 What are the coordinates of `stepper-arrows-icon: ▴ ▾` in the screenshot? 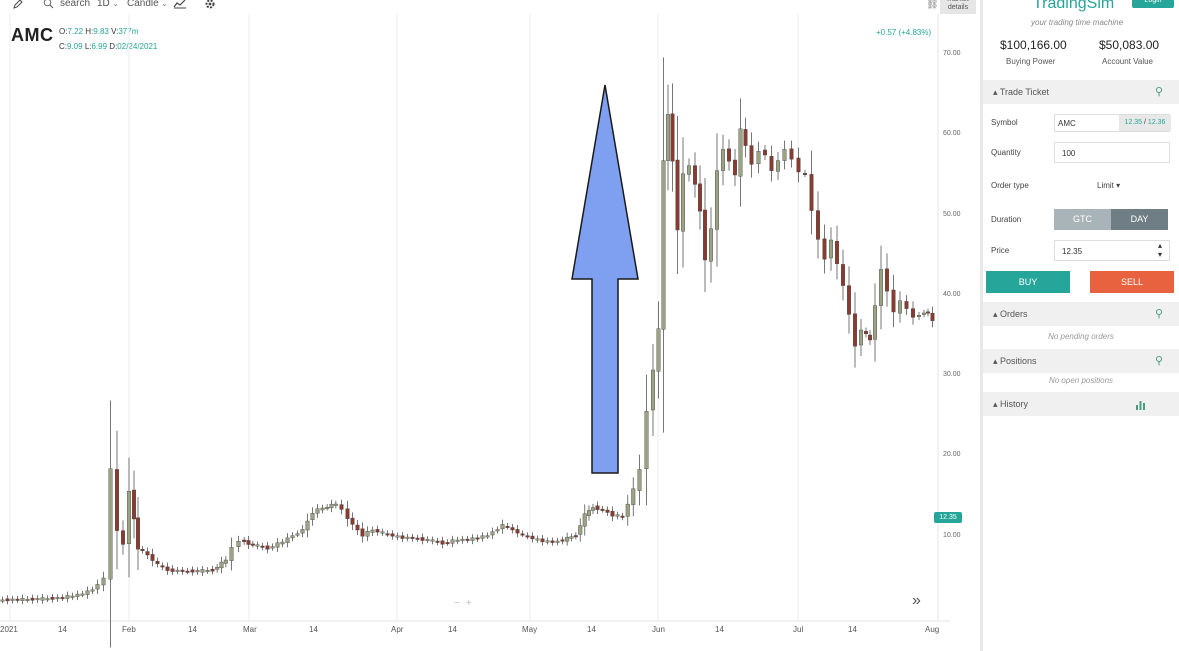 It's located at (1160, 250).